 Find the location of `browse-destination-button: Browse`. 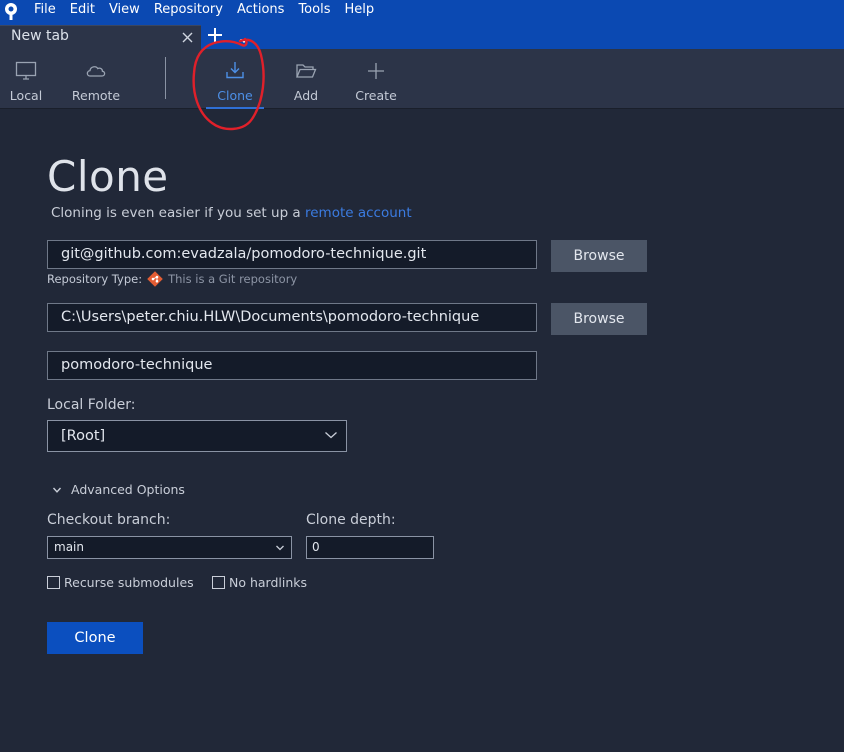

browse-destination-button: Browse is located at coordinates (599, 319).